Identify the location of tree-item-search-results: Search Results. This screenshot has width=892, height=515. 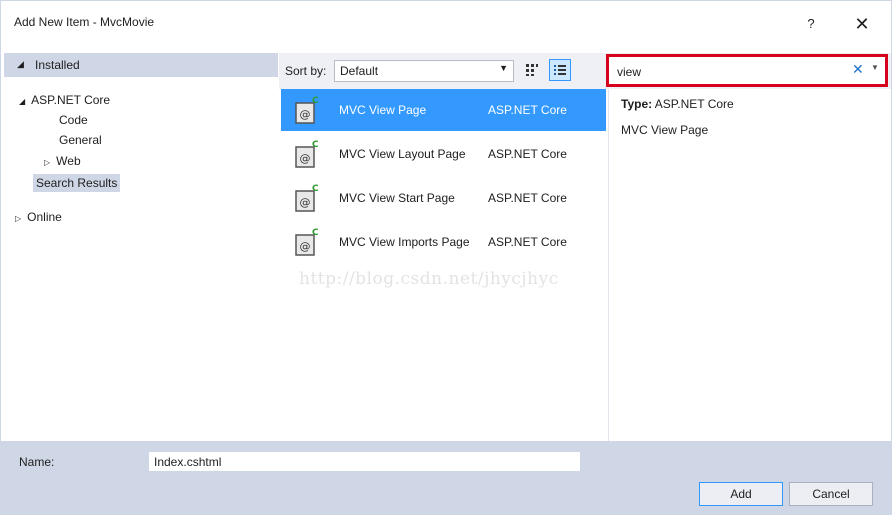
(77, 183).